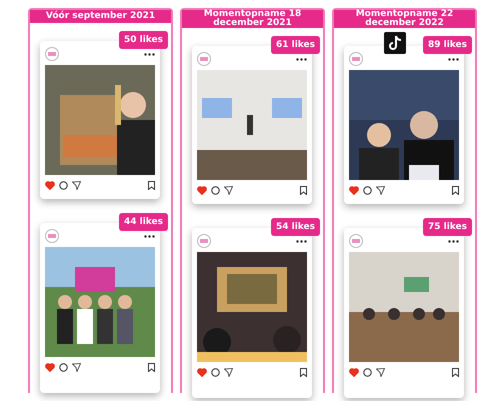  I want to click on column-title: Momentopname 22 december 2022, so click(404, 19).